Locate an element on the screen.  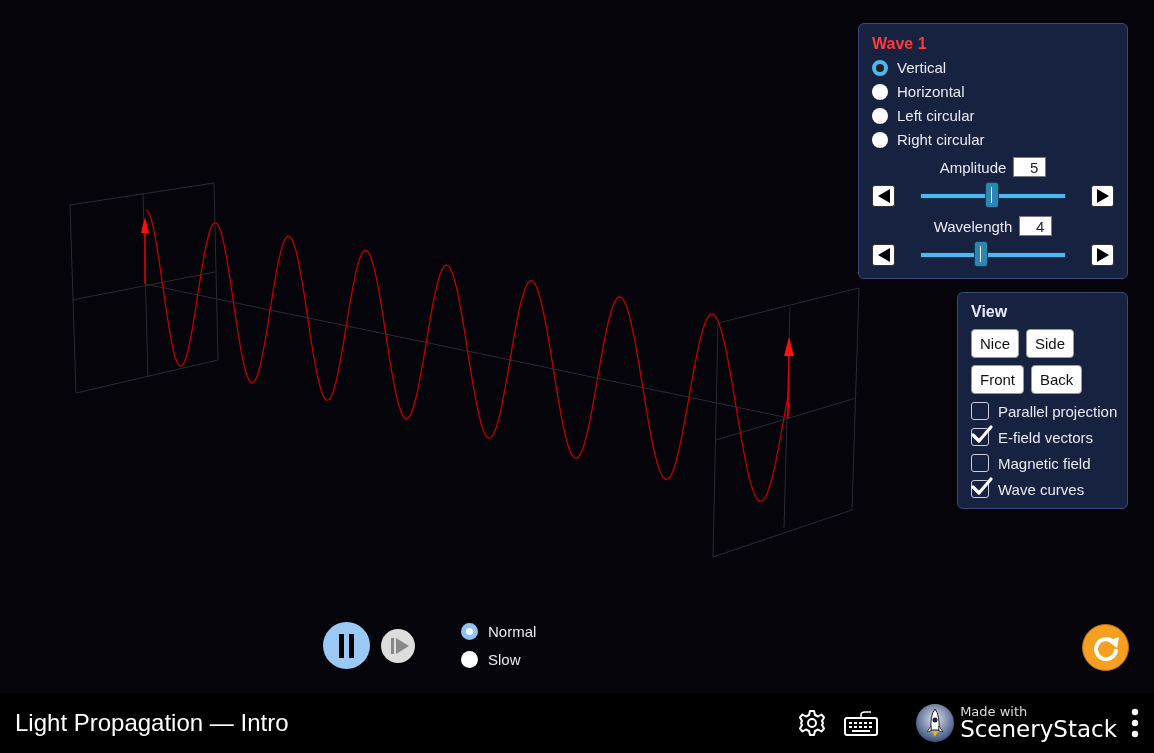
reset-button is located at coordinates (1105, 647).